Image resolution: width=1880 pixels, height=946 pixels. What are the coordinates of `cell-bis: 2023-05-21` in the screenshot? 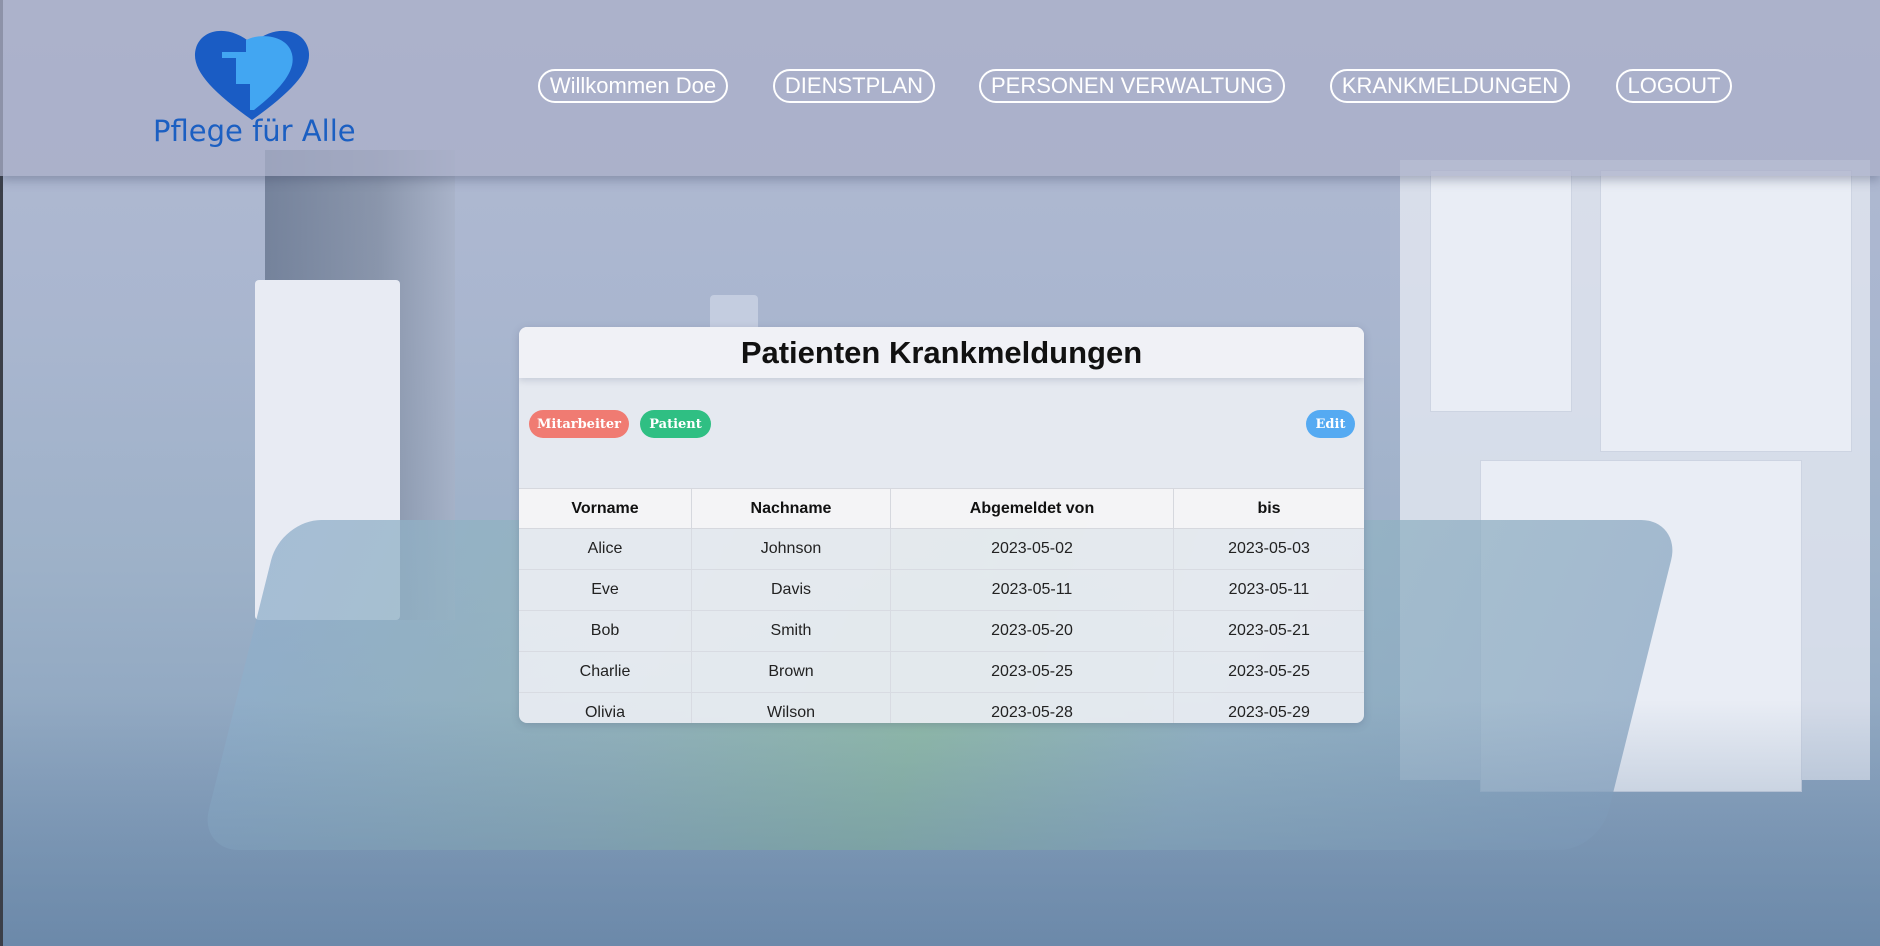 It's located at (1268, 631).